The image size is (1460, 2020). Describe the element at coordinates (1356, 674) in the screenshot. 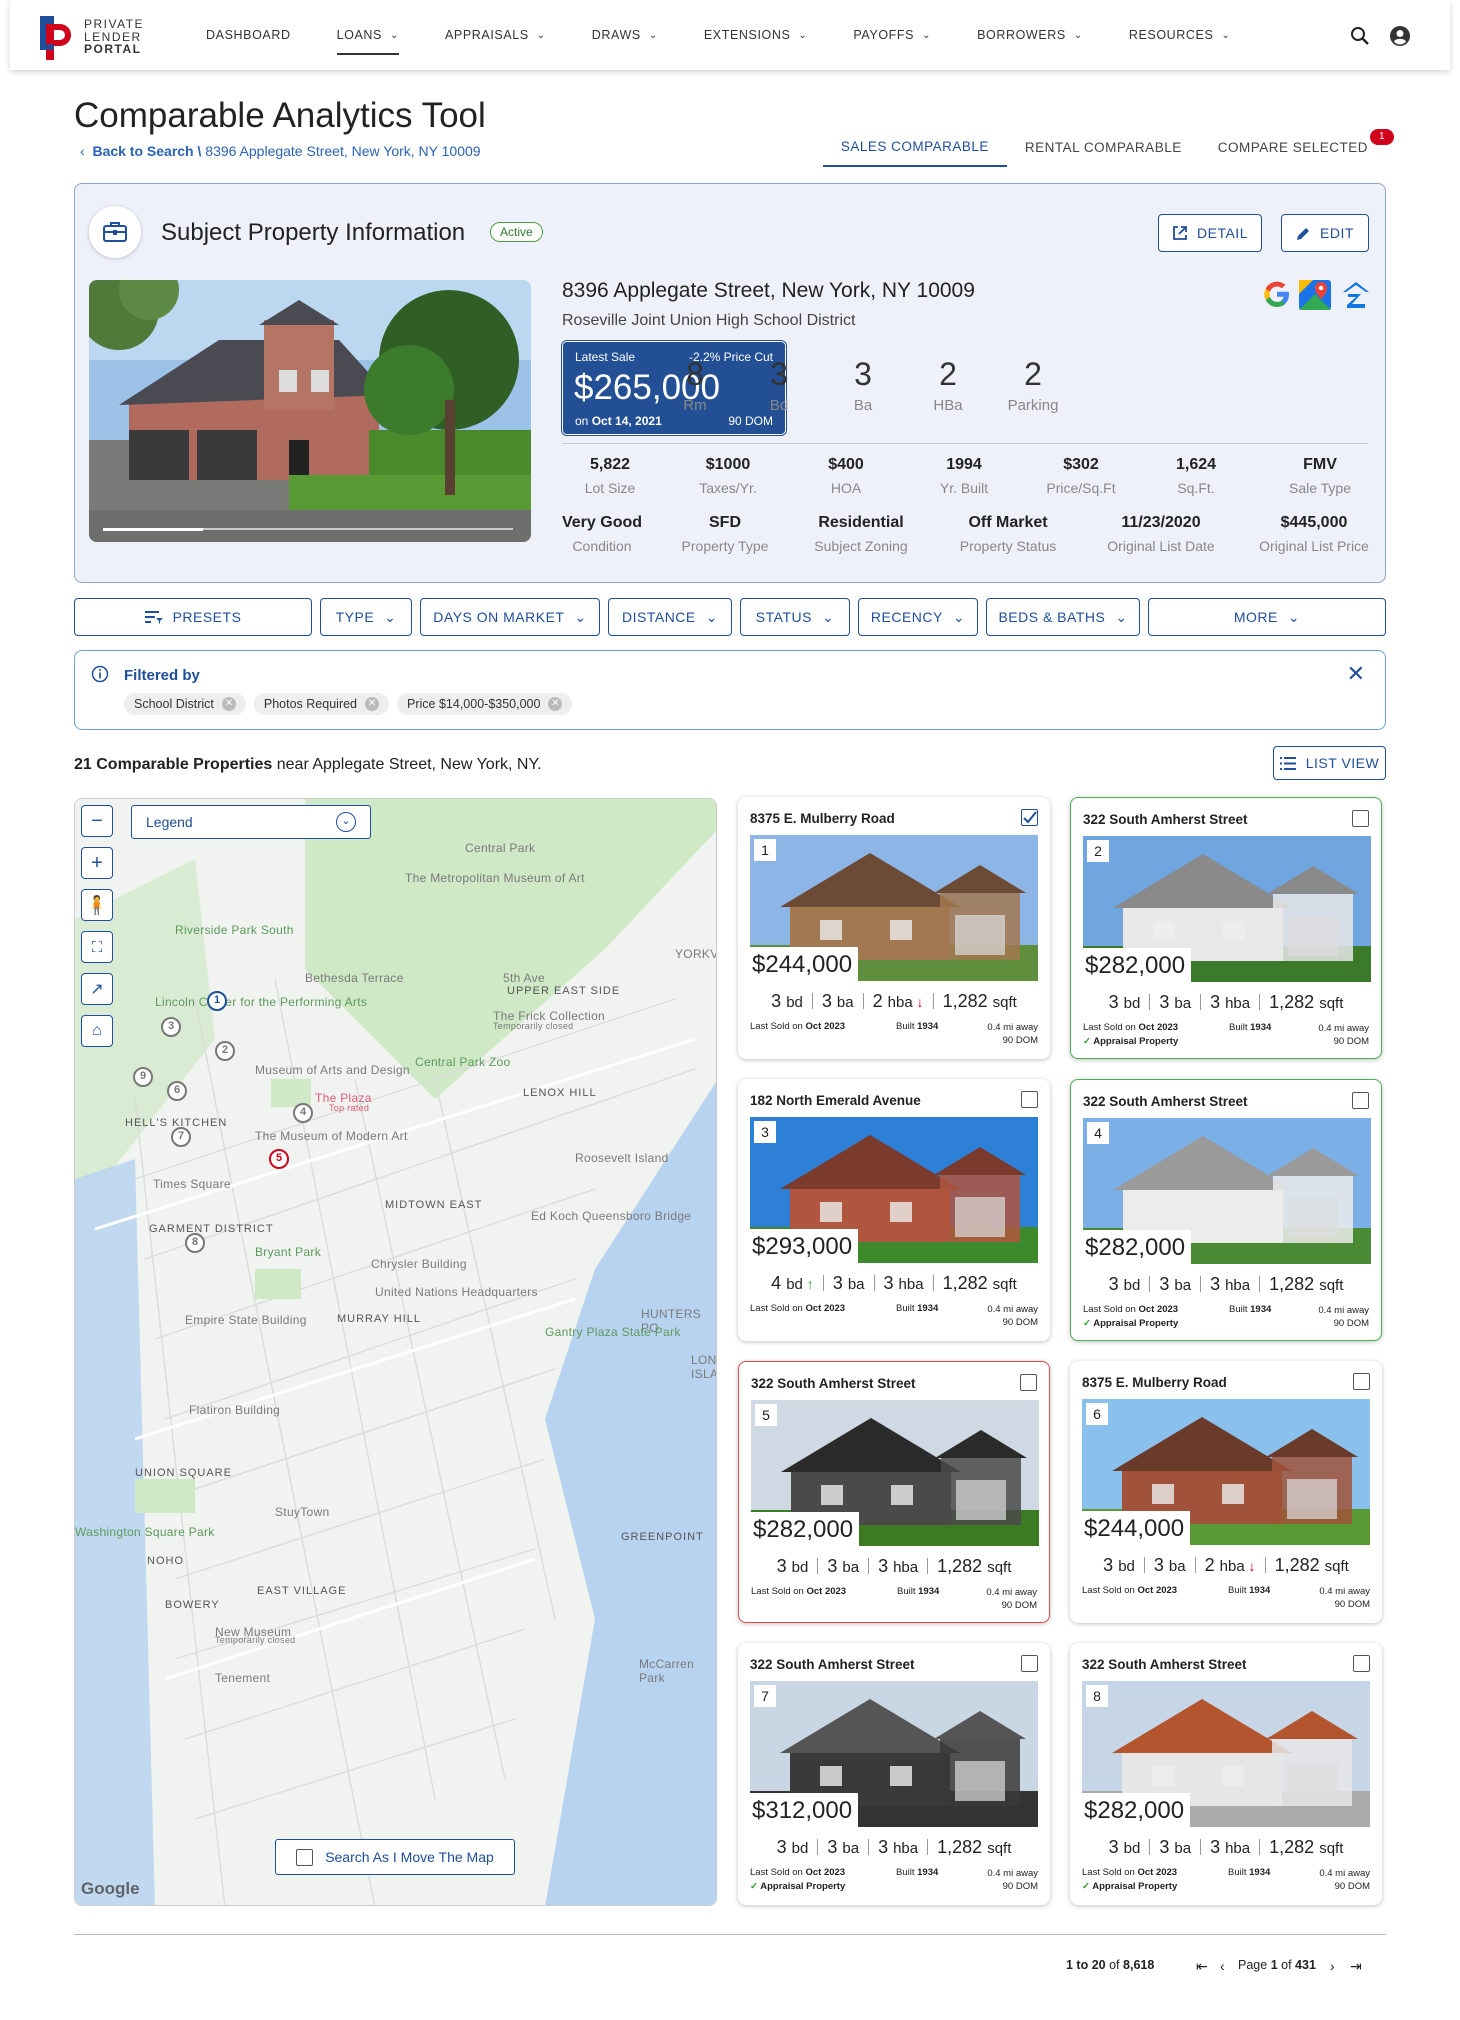

I see `close-icon: ✕` at that location.